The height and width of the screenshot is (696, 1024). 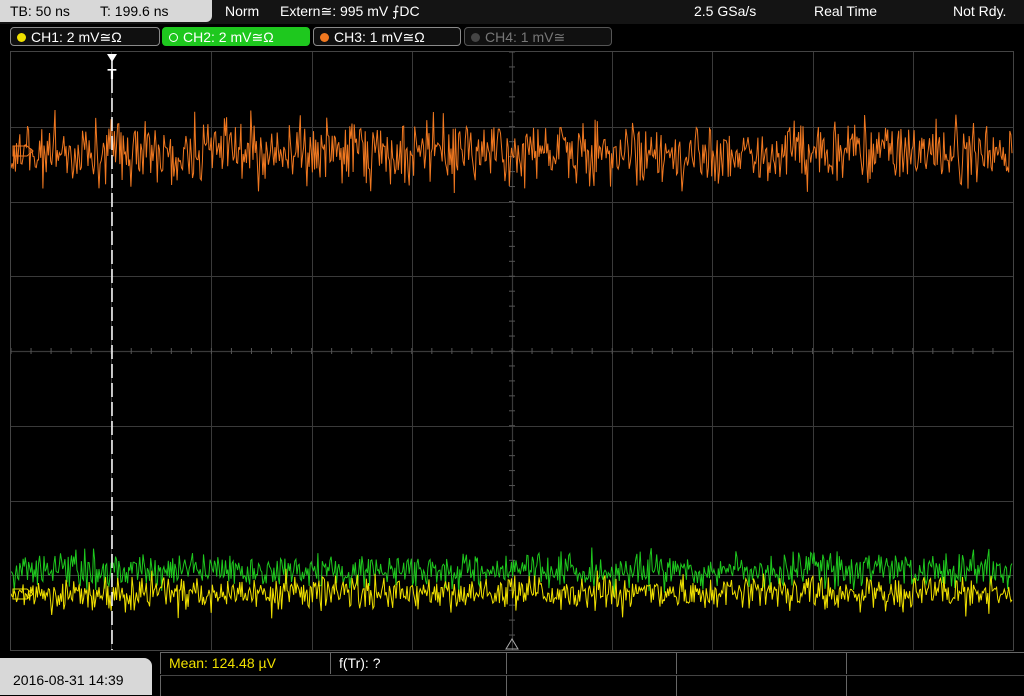 I want to click on datetime-label: 2016-08-31 14:39, so click(x=68, y=680).